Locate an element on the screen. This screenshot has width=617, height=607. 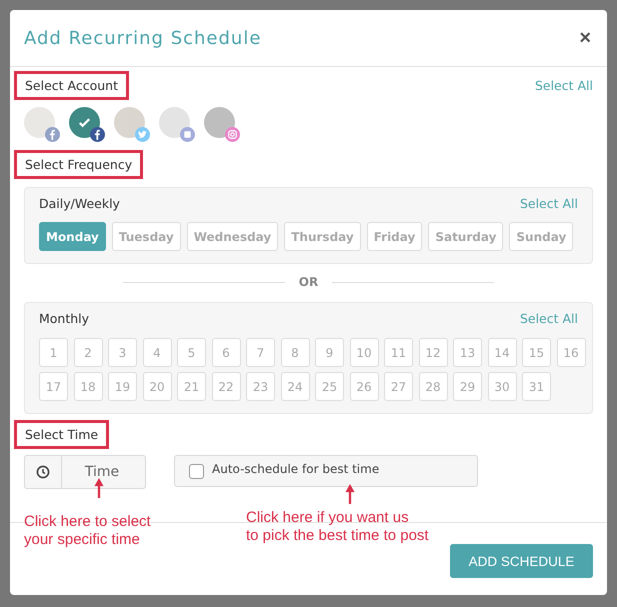
day-button: 28 is located at coordinates (433, 386).